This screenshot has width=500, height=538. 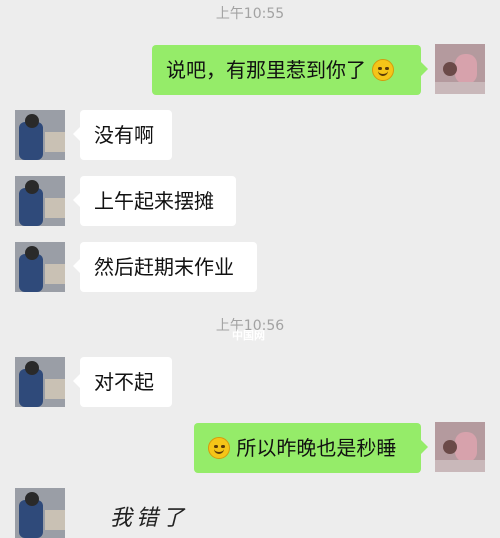 I want to click on message-bubble-incoming: 对不起, so click(x=122, y=382).